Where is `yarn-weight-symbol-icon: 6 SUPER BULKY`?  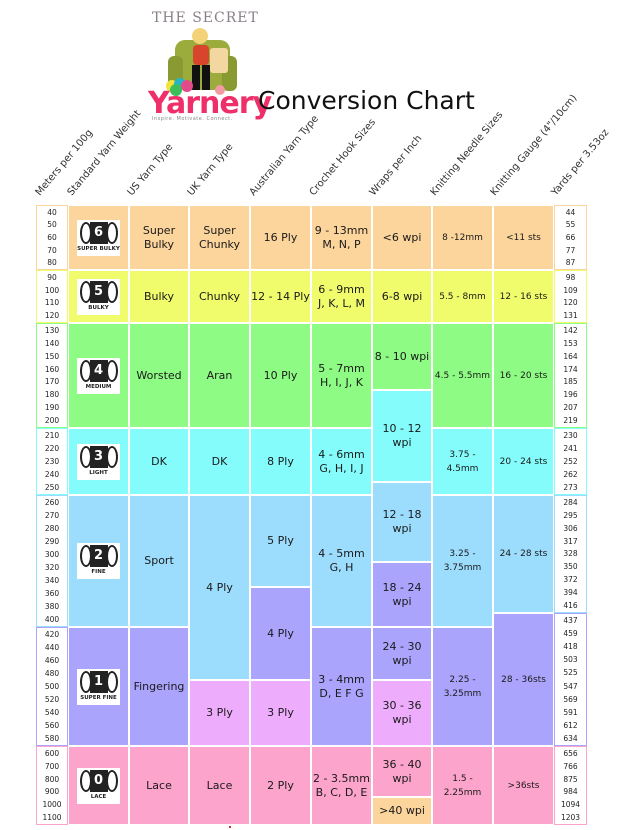 yarn-weight-symbol-icon: 6 SUPER BULKY is located at coordinates (98, 237).